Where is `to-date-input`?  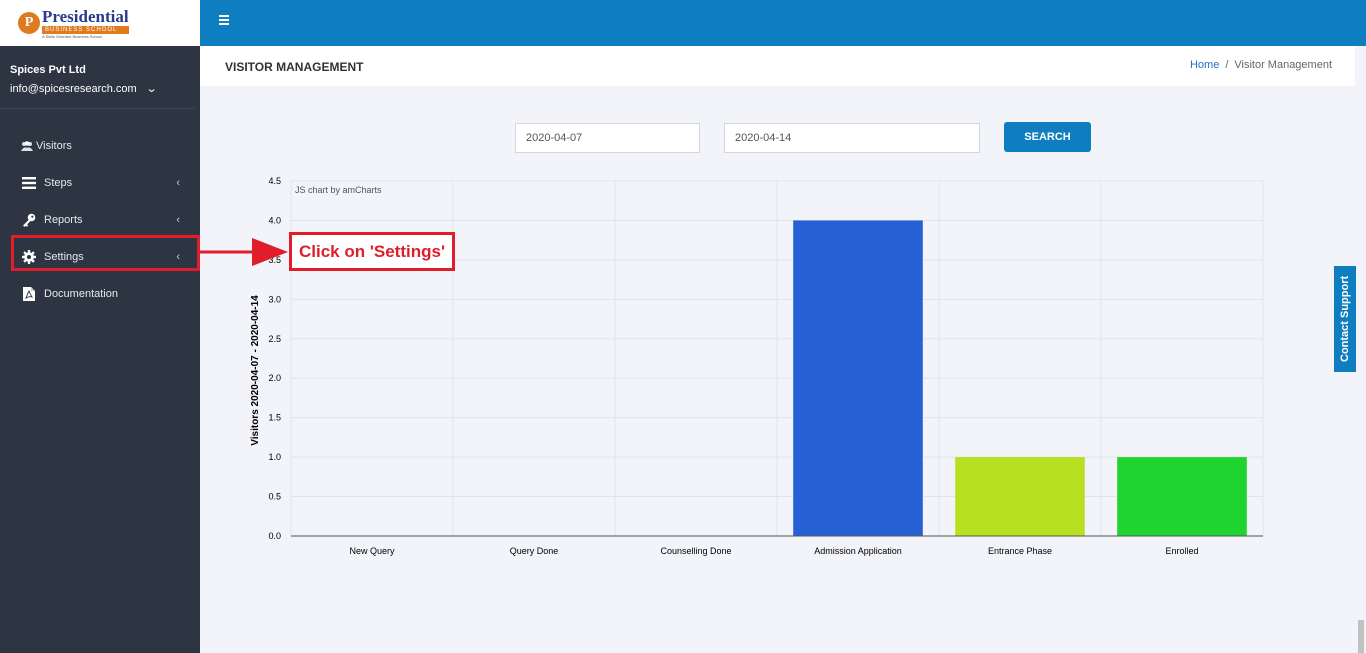 to-date-input is located at coordinates (852, 138).